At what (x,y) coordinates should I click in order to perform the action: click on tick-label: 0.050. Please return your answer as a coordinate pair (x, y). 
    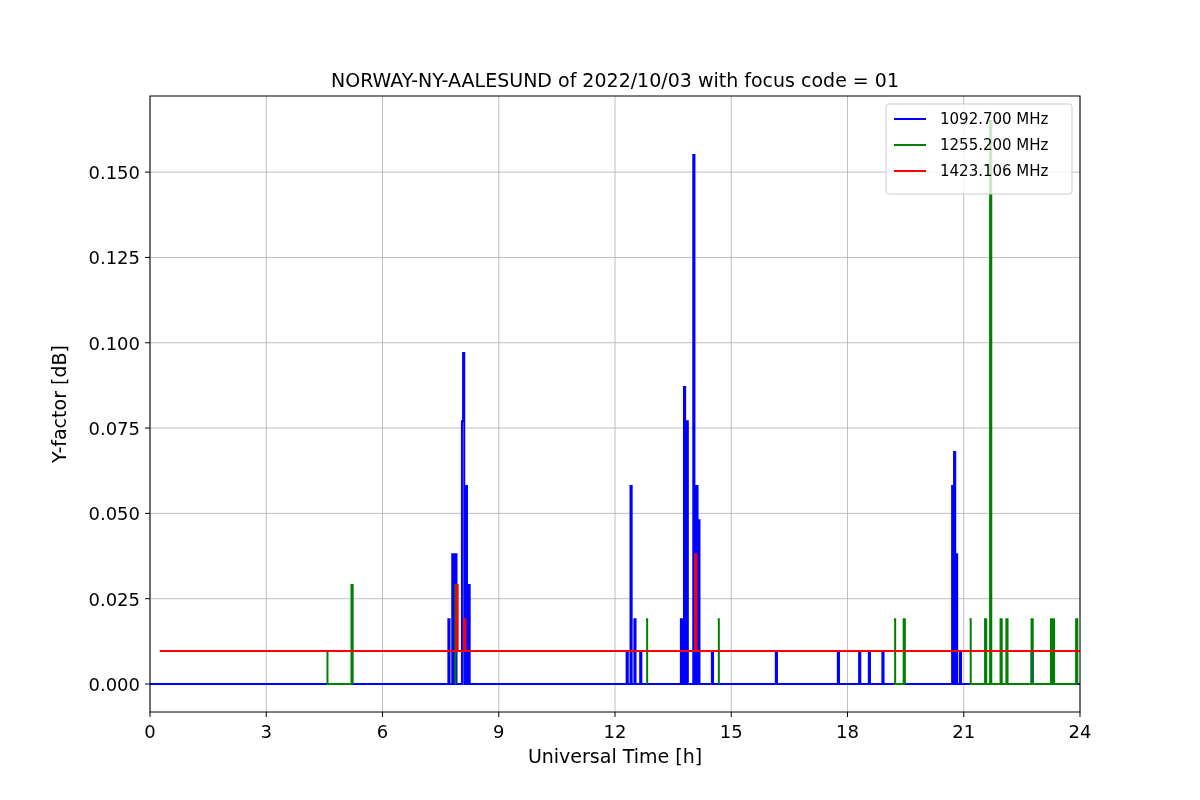
    Looking at the image, I should click on (114, 514).